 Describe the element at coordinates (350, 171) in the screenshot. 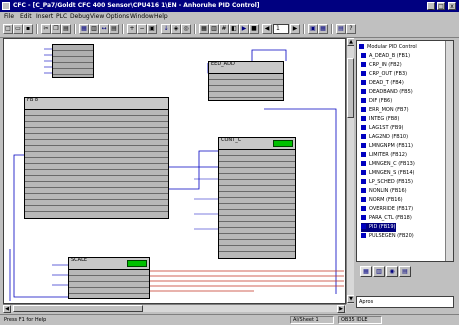

I see `chart-vertical-scrollbar: ▲ ▼` at that location.